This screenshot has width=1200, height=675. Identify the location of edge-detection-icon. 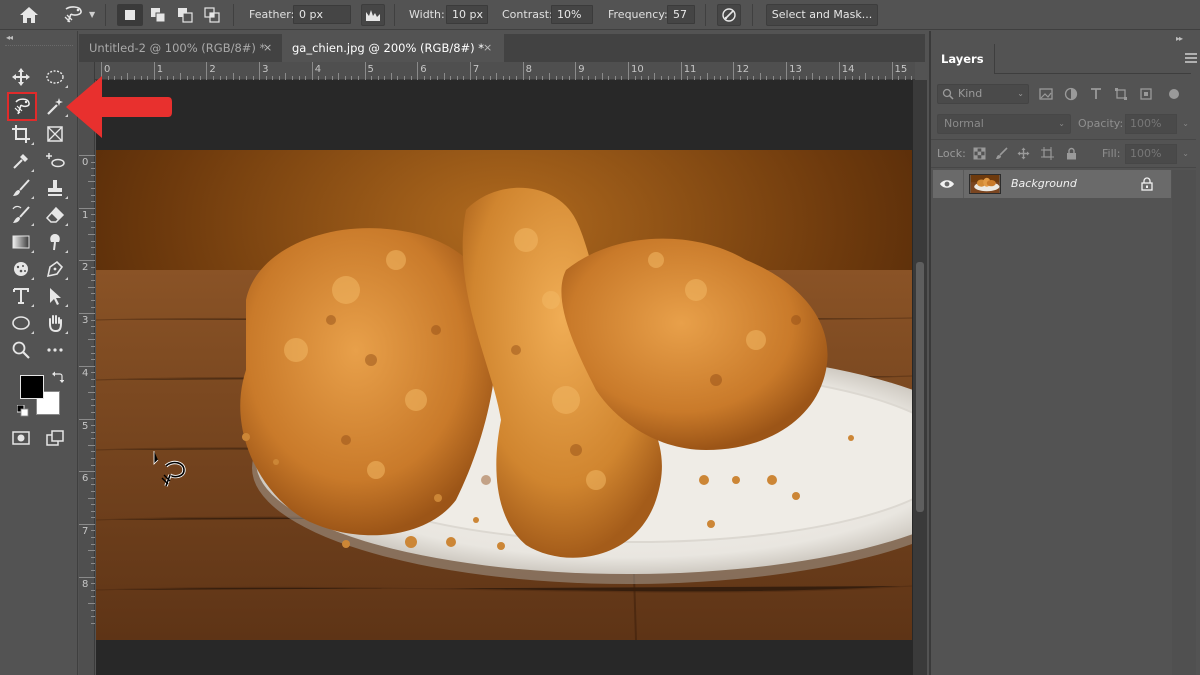
(373, 15).